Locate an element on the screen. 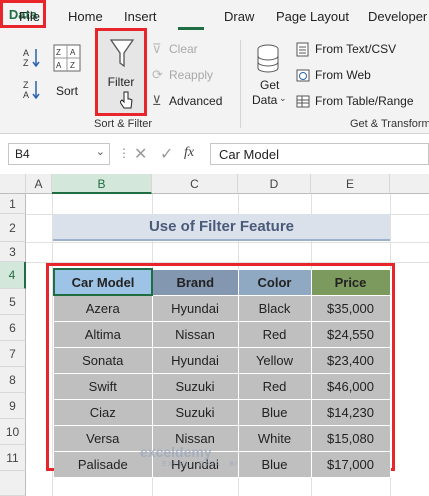 The width and height of the screenshot is (429, 496). clear-label: Clear is located at coordinates (183, 49).